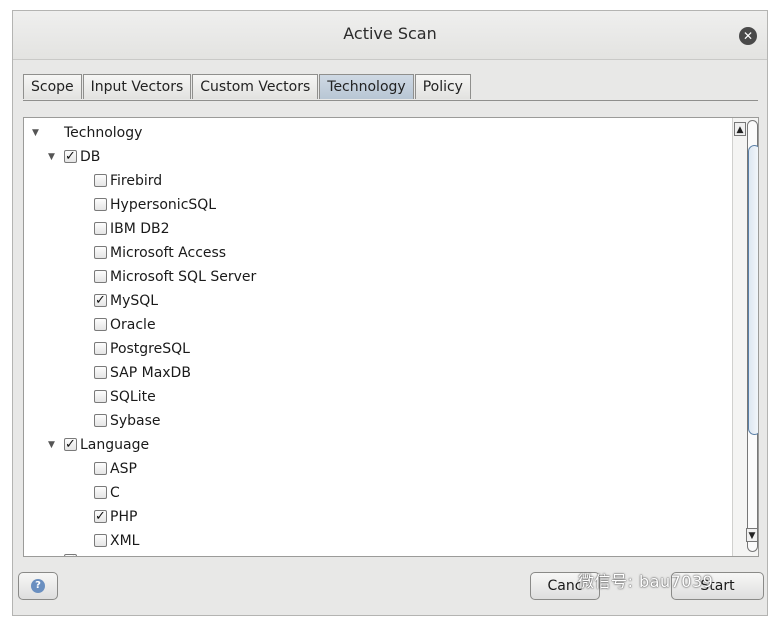 Image resolution: width=774 pixels, height=622 pixels. I want to click on tree-node-label: DB, so click(90, 157).